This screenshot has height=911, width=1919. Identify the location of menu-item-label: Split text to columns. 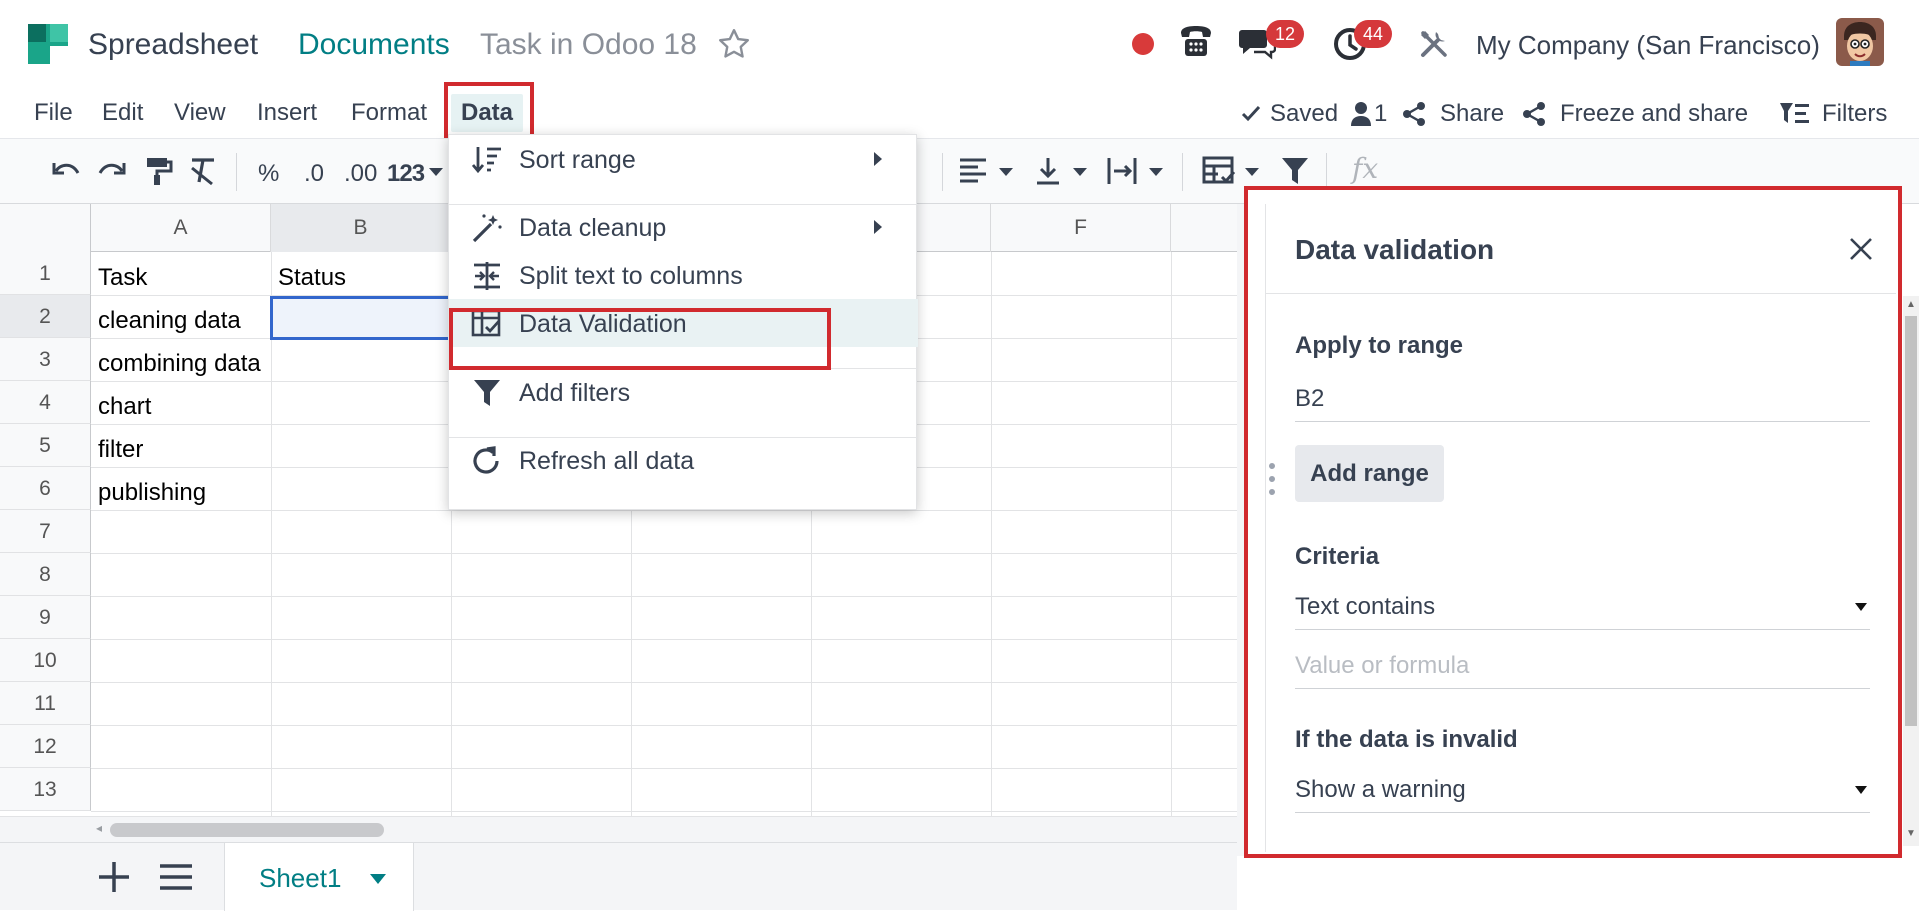
(631, 276).